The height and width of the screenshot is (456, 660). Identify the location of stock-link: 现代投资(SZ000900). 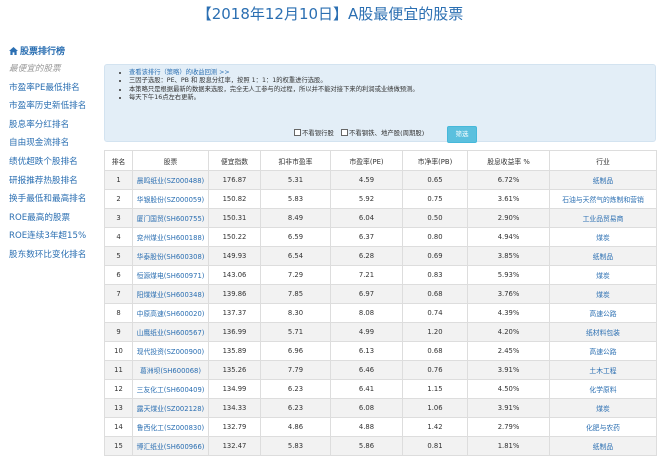
(170, 351).